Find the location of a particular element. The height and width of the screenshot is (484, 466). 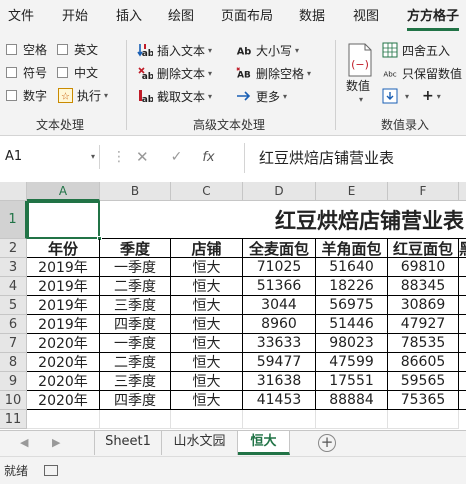

row-header-9: 9 is located at coordinates (13, 381).